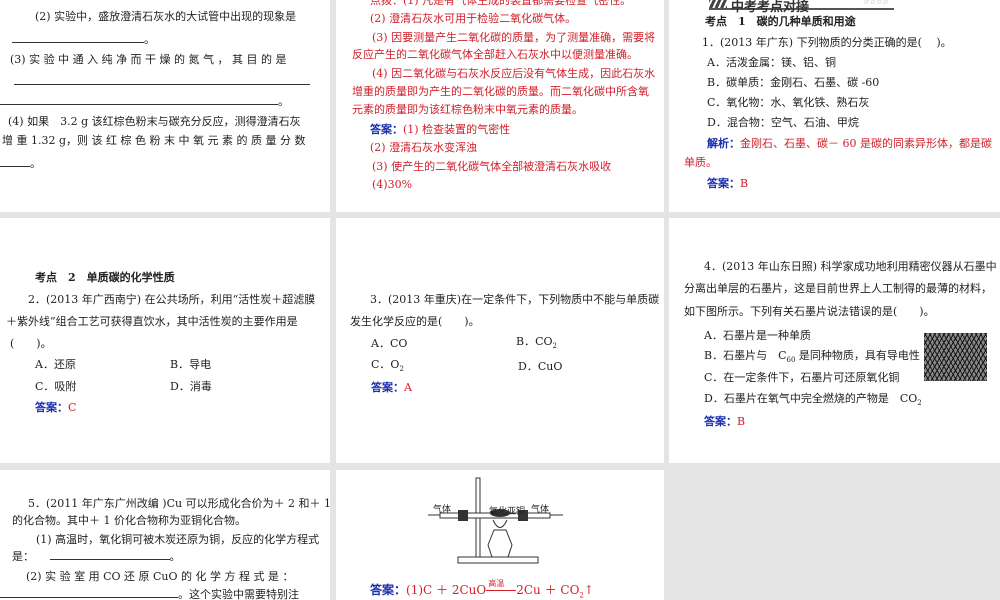 The height and width of the screenshot is (600, 1000). What do you see at coordinates (757, 335) in the screenshot?
I see `option-a: A．石墨片是一种单质` at bounding box center [757, 335].